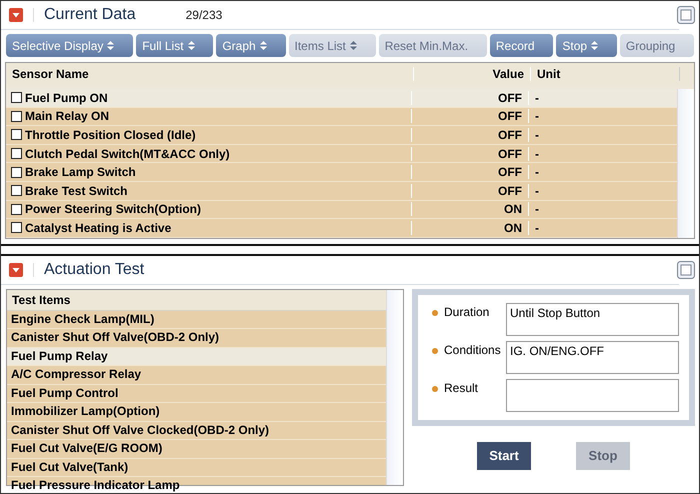 This screenshot has width=700, height=494. I want to click on column-header: Value, so click(471, 74).